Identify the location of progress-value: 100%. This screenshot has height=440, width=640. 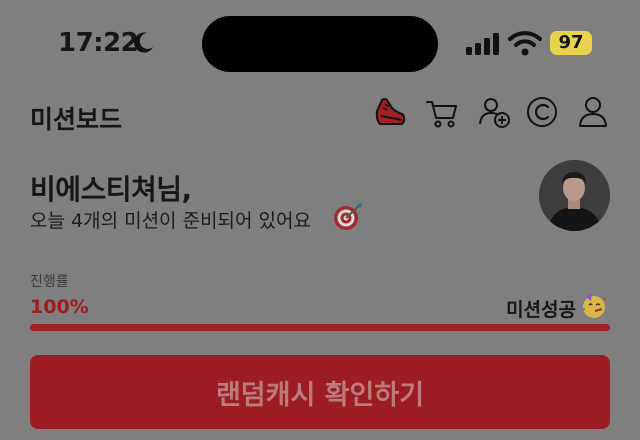
(59, 307).